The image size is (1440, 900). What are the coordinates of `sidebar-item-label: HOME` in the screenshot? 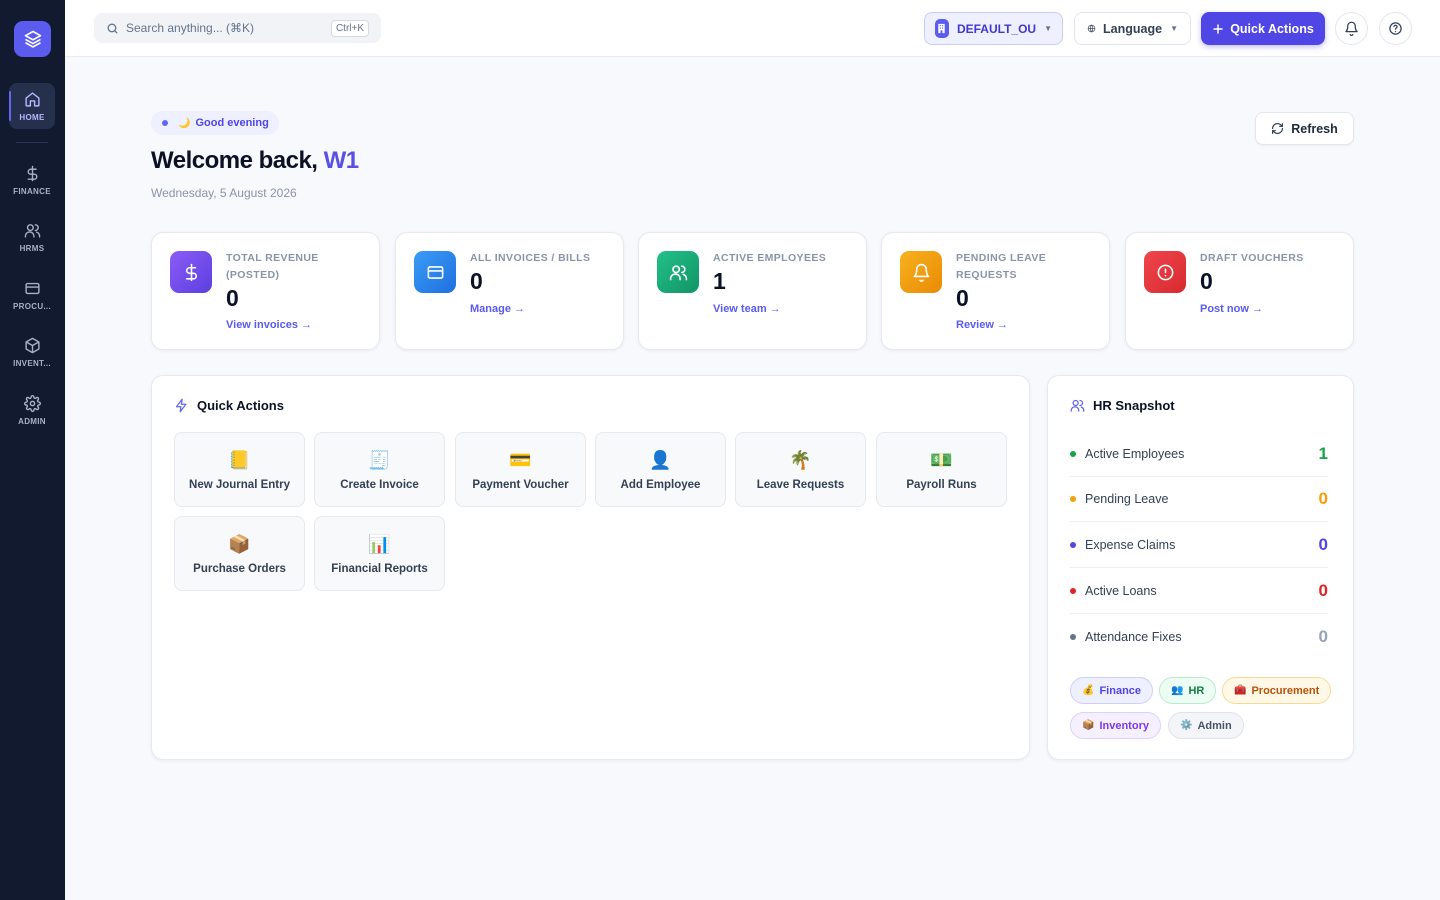 It's located at (32, 117).